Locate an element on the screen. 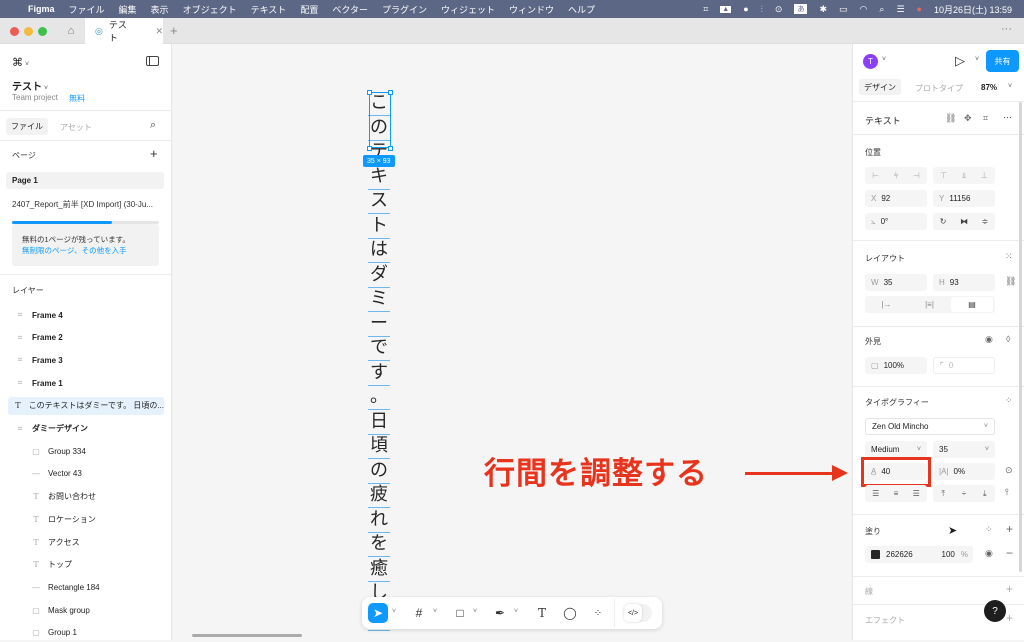 This screenshot has width=1024, height=642. layer-item: T お問い合わせ is located at coordinates (86, 497).